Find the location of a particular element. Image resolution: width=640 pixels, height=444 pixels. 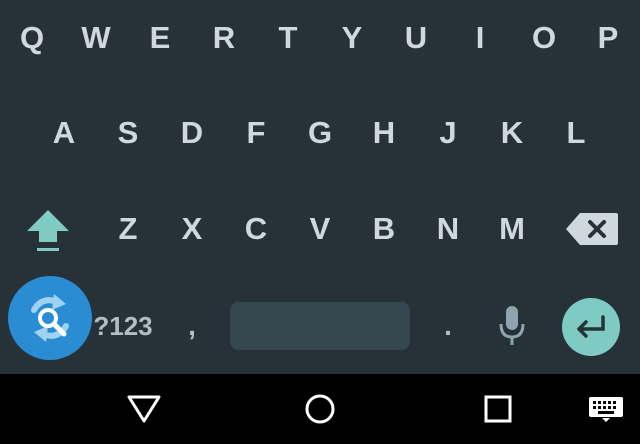

key-q: Q is located at coordinates (32, 38).